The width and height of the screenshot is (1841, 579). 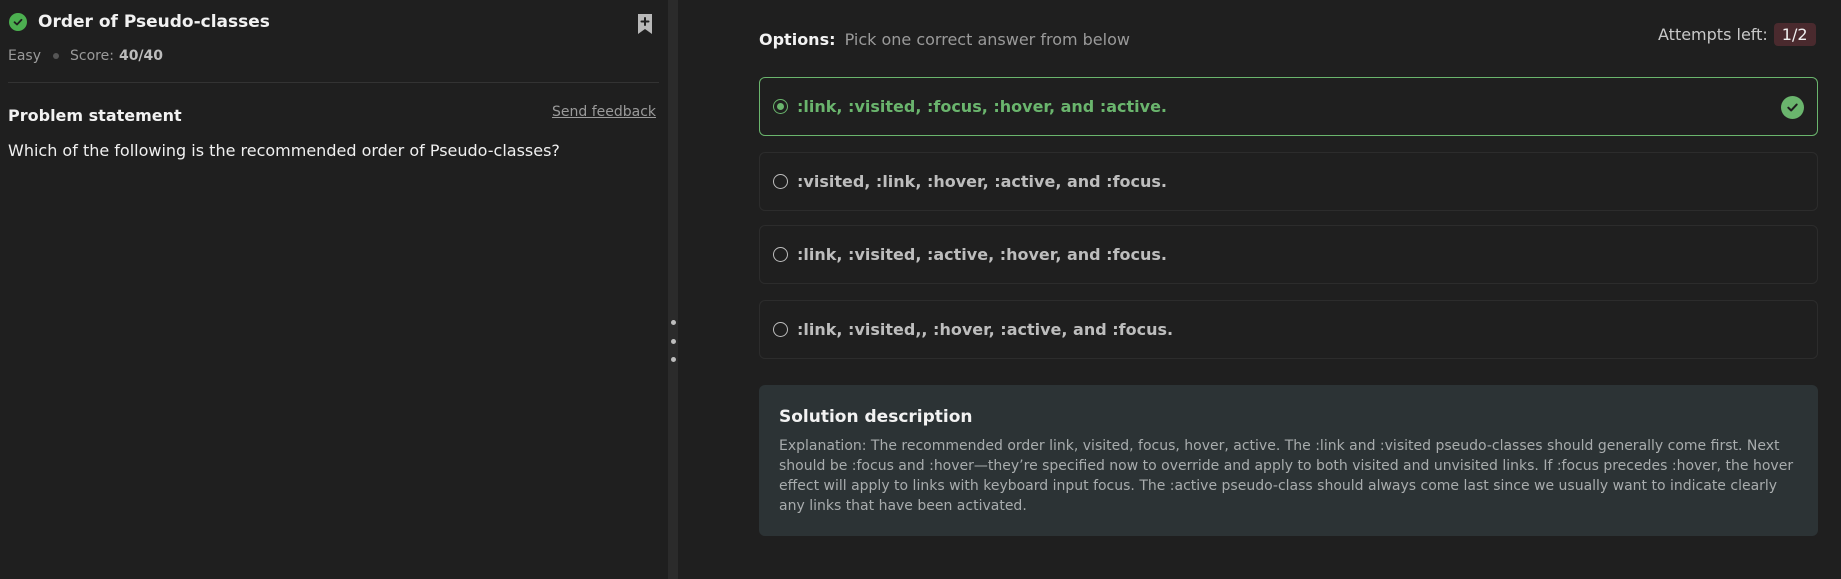 What do you see at coordinates (673, 289) in the screenshot?
I see `panel-divider` at bounding box center [673, 289].